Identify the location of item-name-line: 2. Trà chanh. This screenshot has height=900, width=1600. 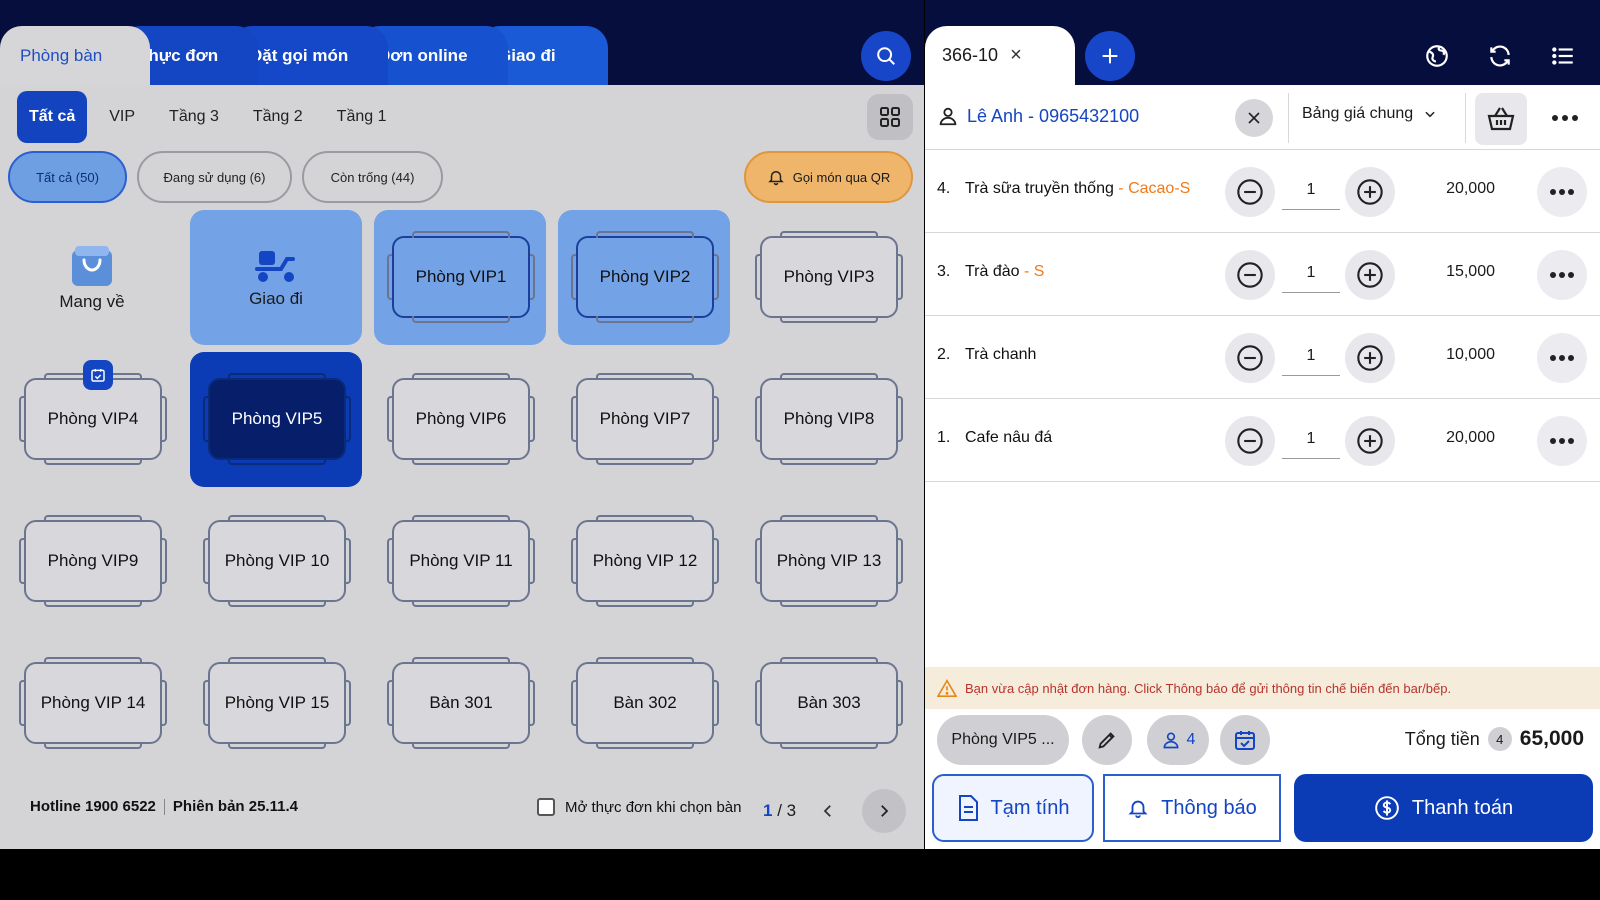
(986, 355).